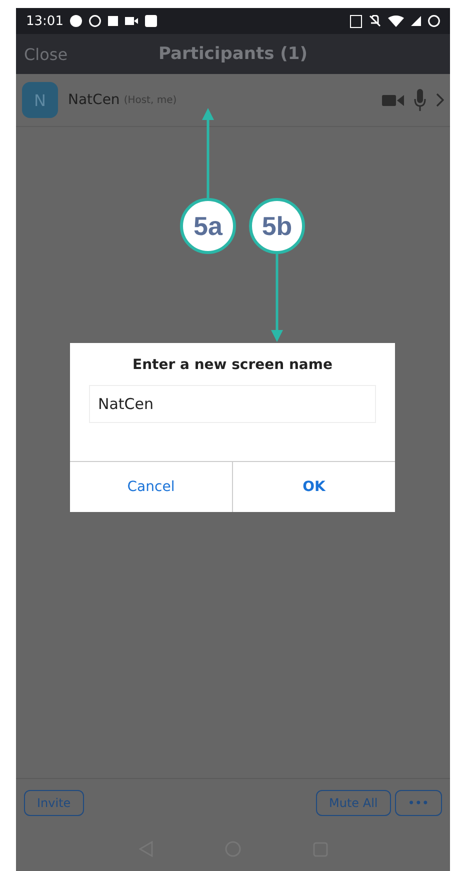 Image resolution: width=454 pixels, height=871 pixels. Describe the element at coordinates (277, 226) in the screenshot. I see `annotation-badge: 5b` at that location.